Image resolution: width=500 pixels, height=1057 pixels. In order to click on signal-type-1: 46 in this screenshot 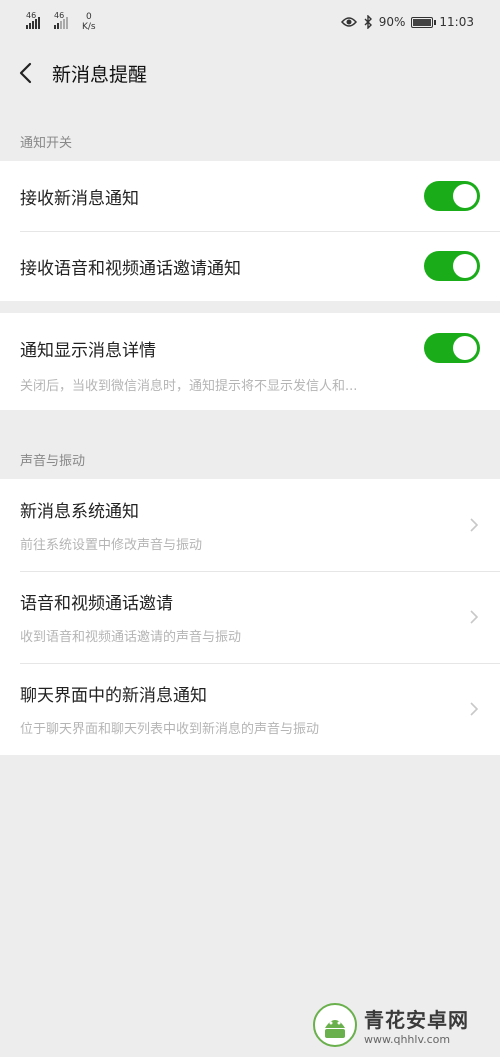, I will do `click(31, 15)`.